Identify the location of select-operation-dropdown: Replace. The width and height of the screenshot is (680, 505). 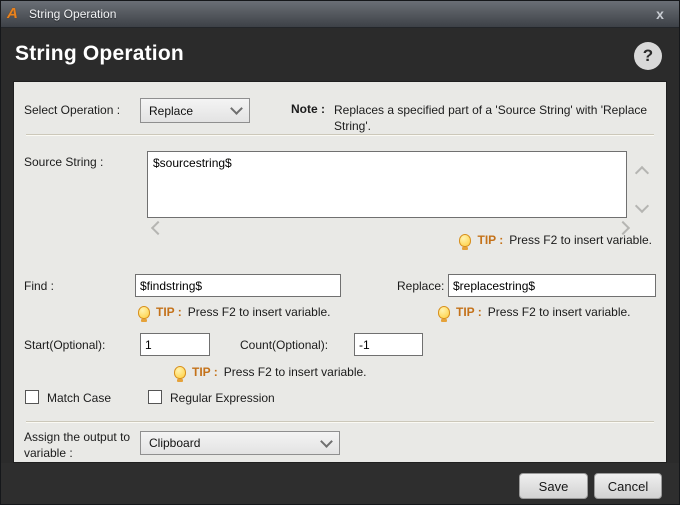
(195, 110).